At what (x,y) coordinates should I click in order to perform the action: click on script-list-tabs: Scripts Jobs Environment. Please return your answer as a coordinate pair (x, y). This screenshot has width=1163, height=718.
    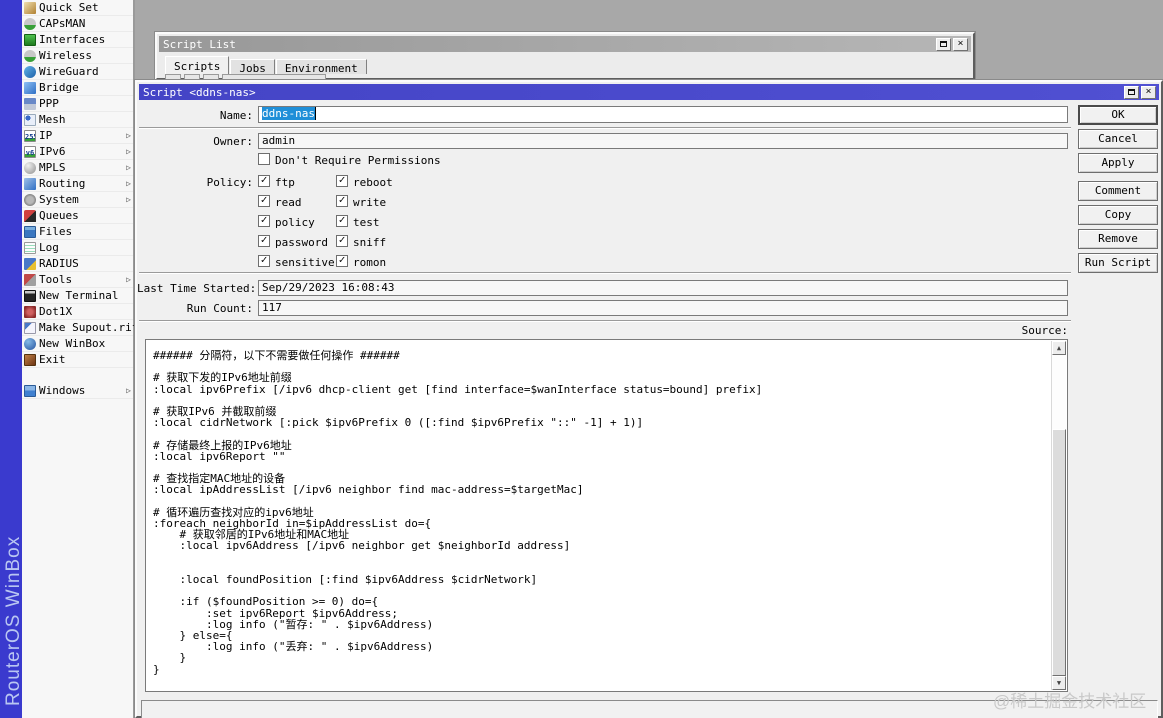
    Looking at the image, I should click on (266, 65).